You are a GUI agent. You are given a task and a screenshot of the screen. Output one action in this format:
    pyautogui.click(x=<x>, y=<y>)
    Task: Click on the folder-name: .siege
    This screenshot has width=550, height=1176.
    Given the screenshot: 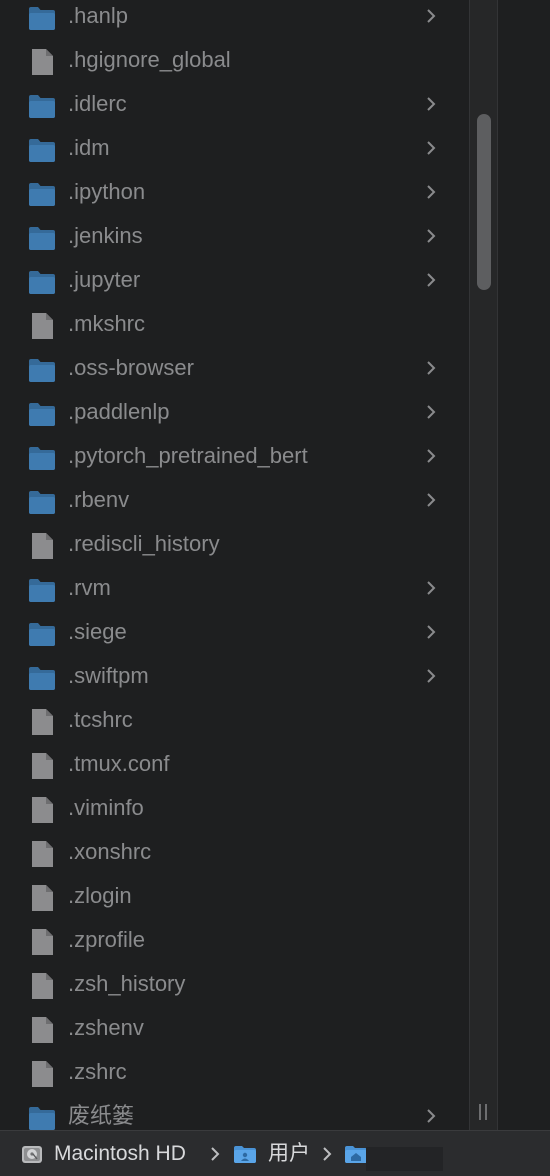 What is the action you would take?
    pyautogui.click(x=97, y=631)
    